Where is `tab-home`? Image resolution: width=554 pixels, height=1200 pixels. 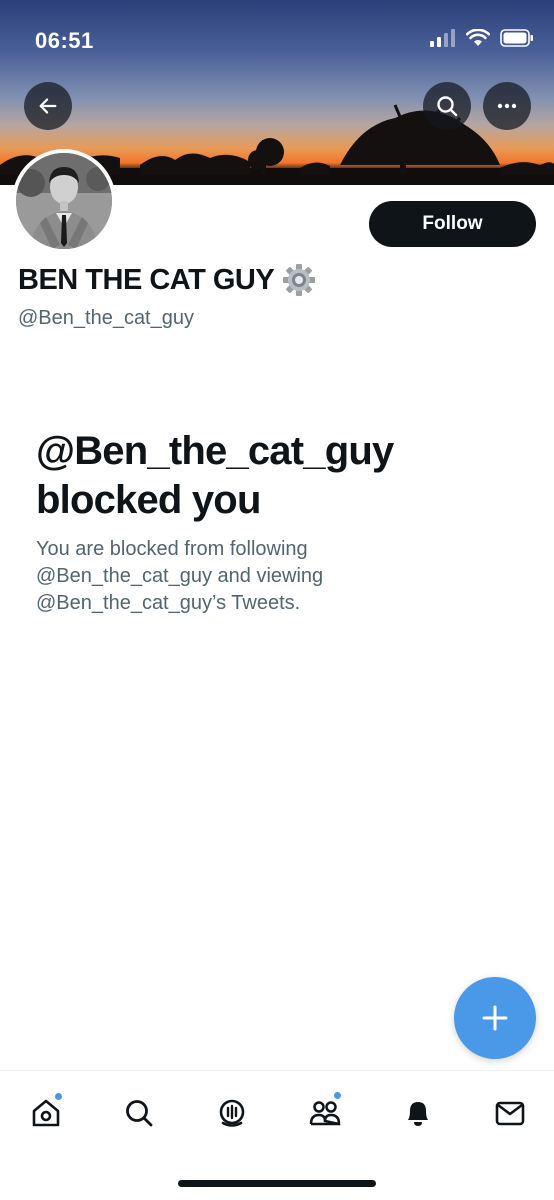 tab-home is located at coordinates (46, 1112).